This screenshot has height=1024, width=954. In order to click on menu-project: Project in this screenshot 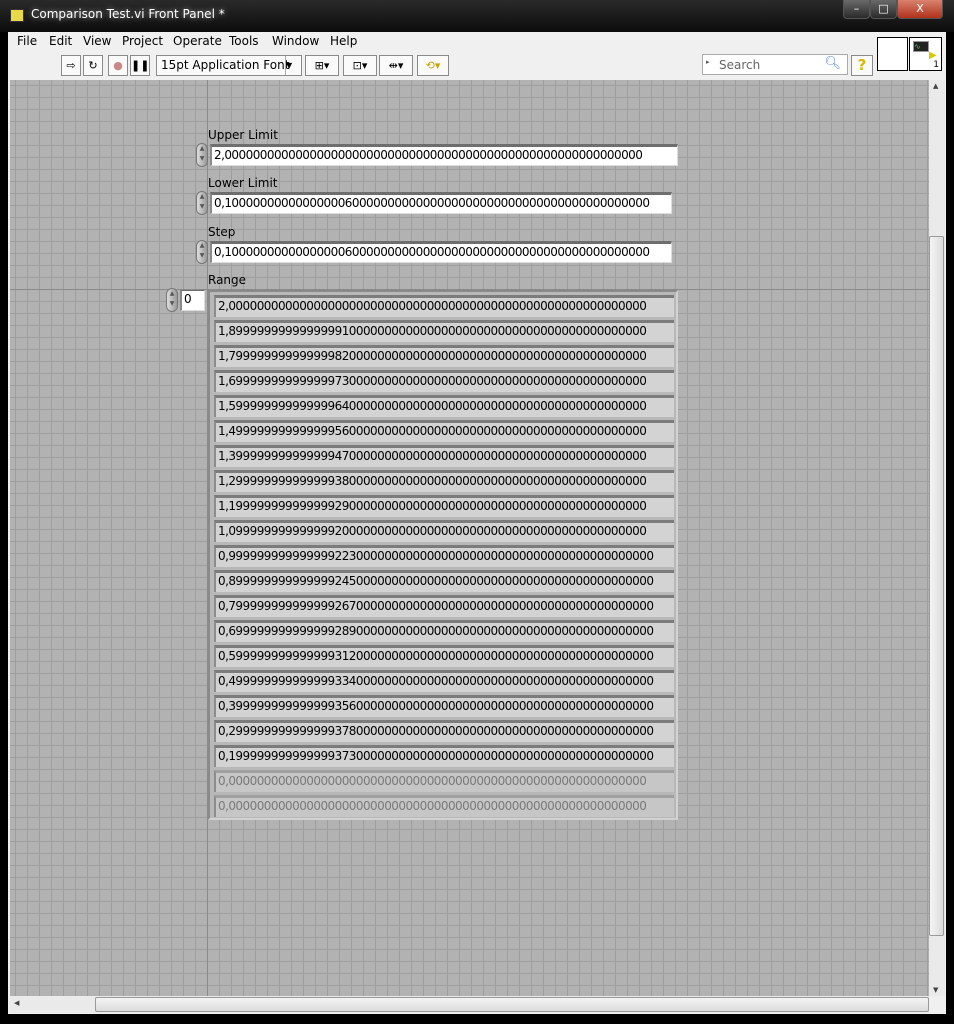, I will do `click(142, 41)`.